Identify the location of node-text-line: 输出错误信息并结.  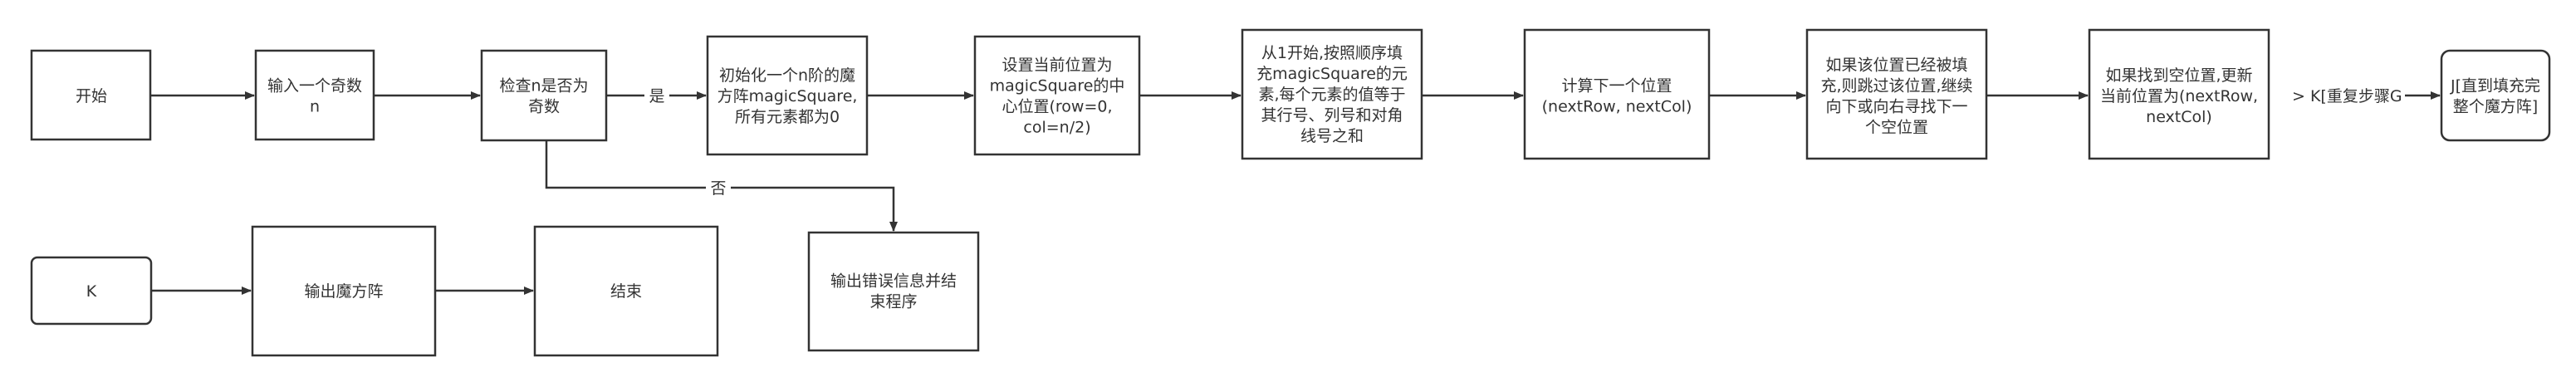
(894, 281).